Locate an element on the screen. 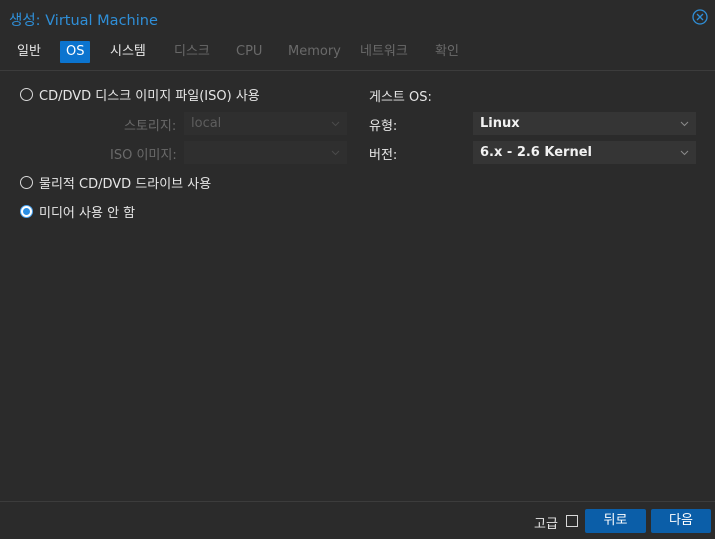 Image resolution: width=715 pixels, height=539 pixels. dialog-title: 생성: Virtual Machine is located at coordinates (83, 19).